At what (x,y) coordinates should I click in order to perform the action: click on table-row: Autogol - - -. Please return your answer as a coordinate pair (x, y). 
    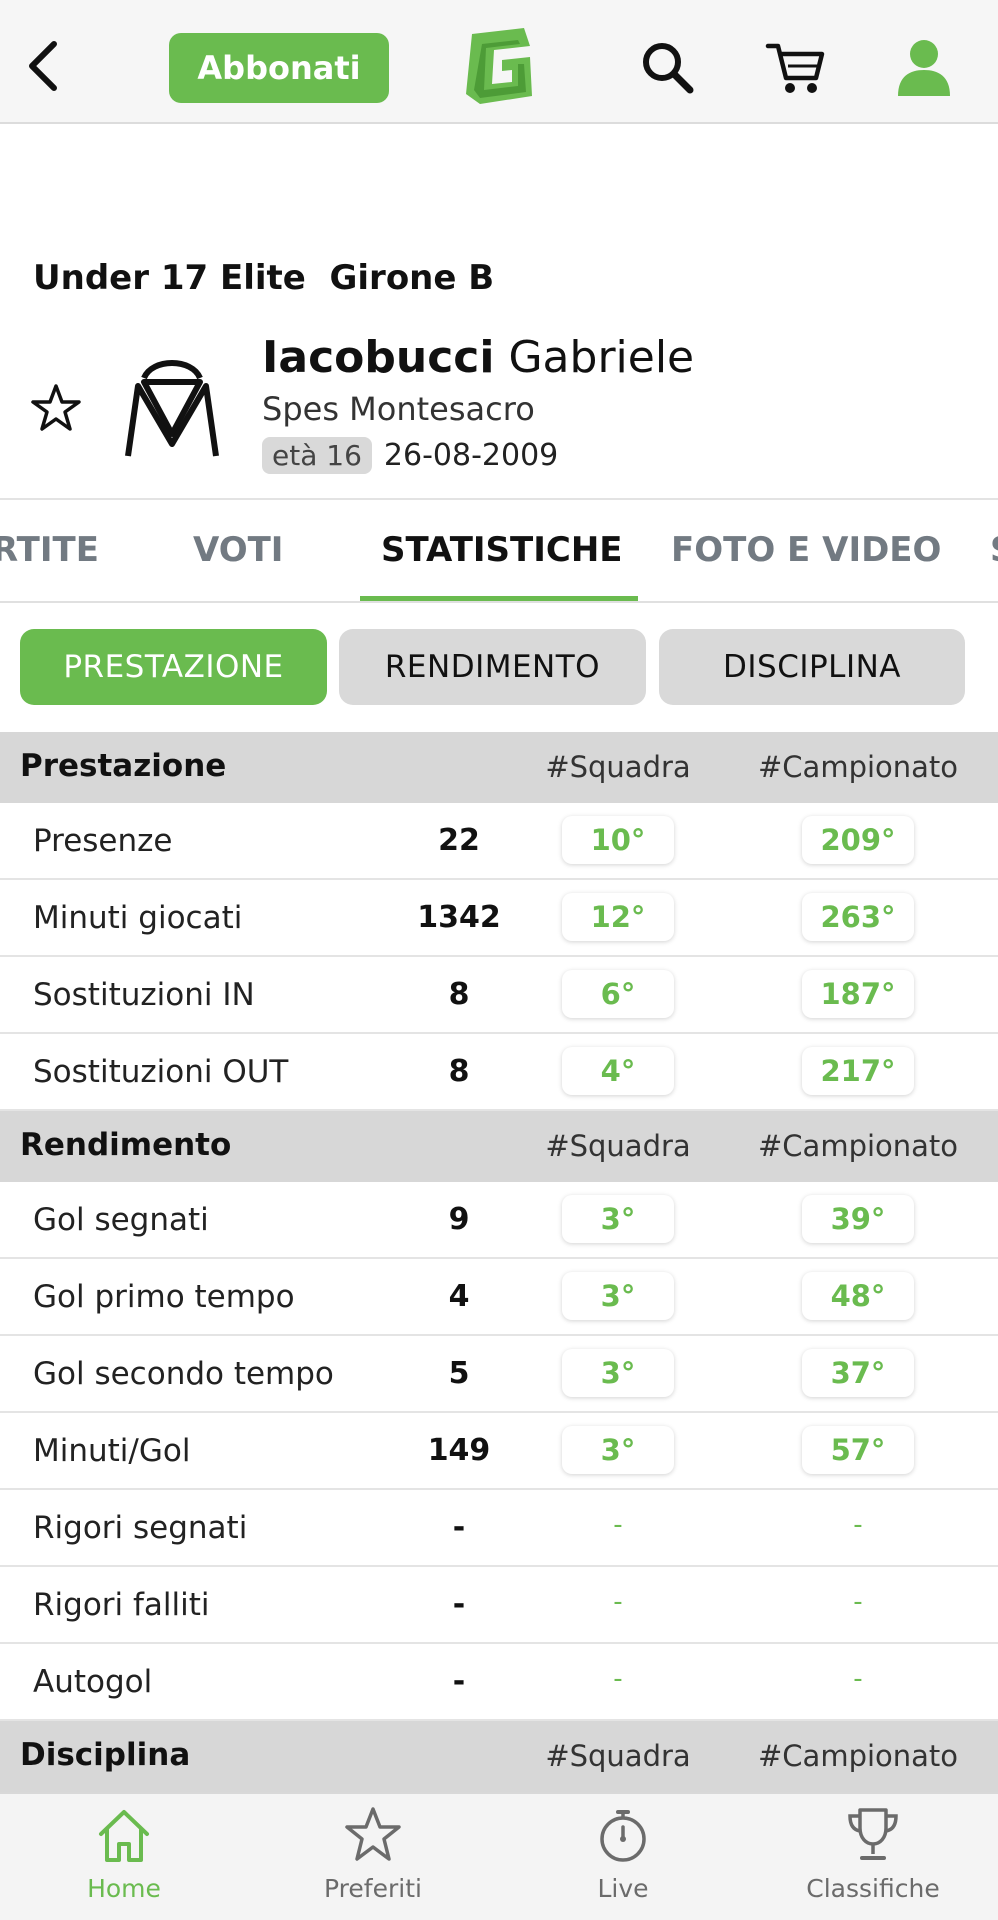
    Looking at the image, I should click on (499, 1682).